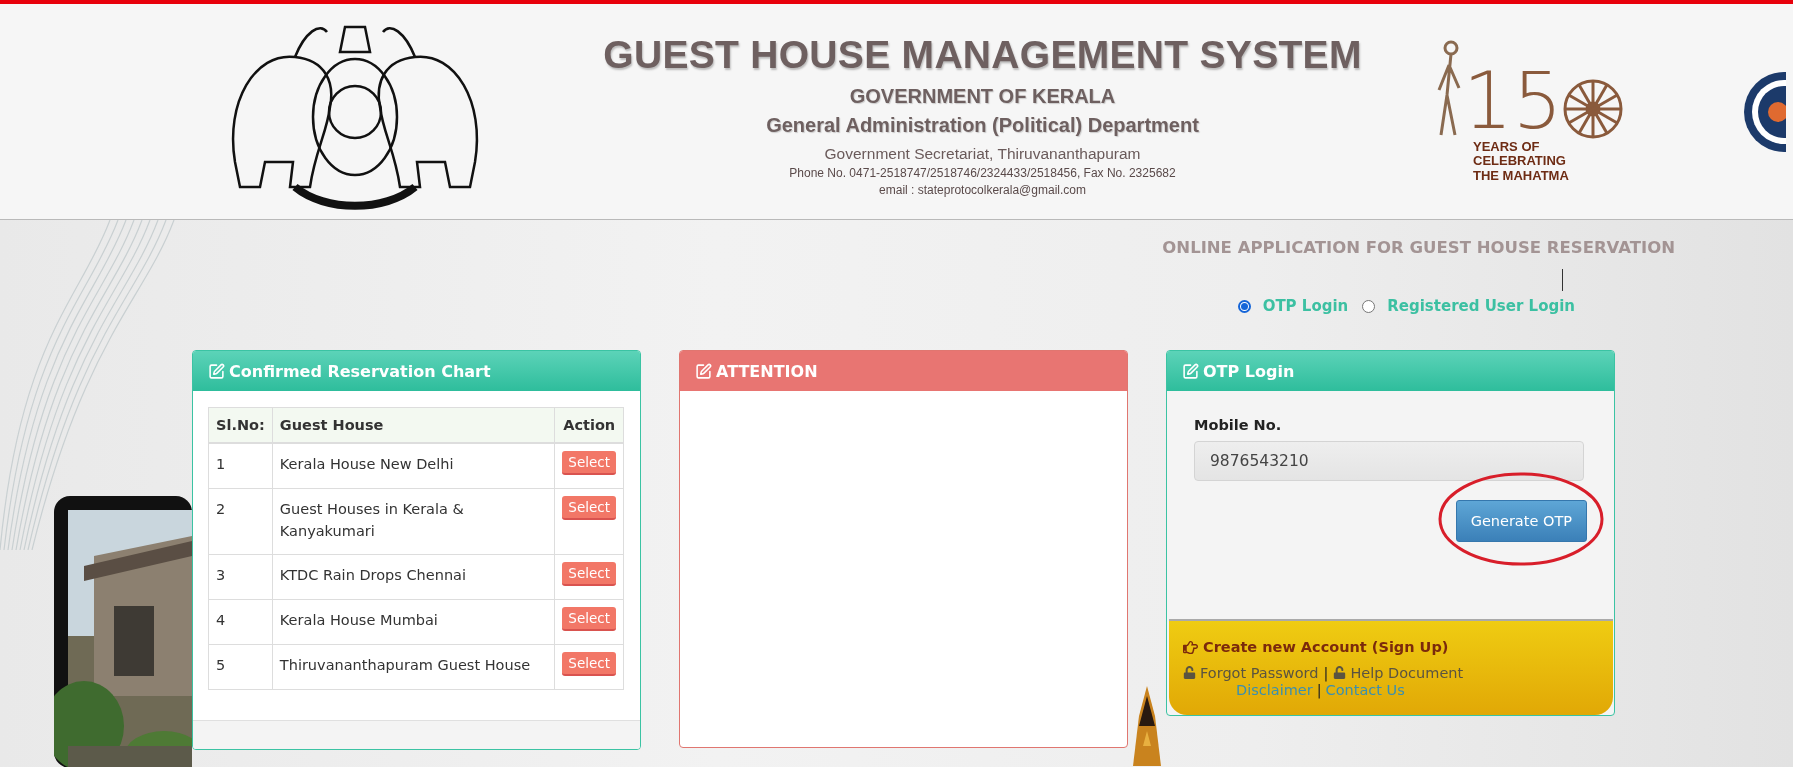 The height and width of the screenshot is (767, 1793). Describe the element at coordinates (240, 666) in the screenshot. I see `table-cell: 5` at that location.